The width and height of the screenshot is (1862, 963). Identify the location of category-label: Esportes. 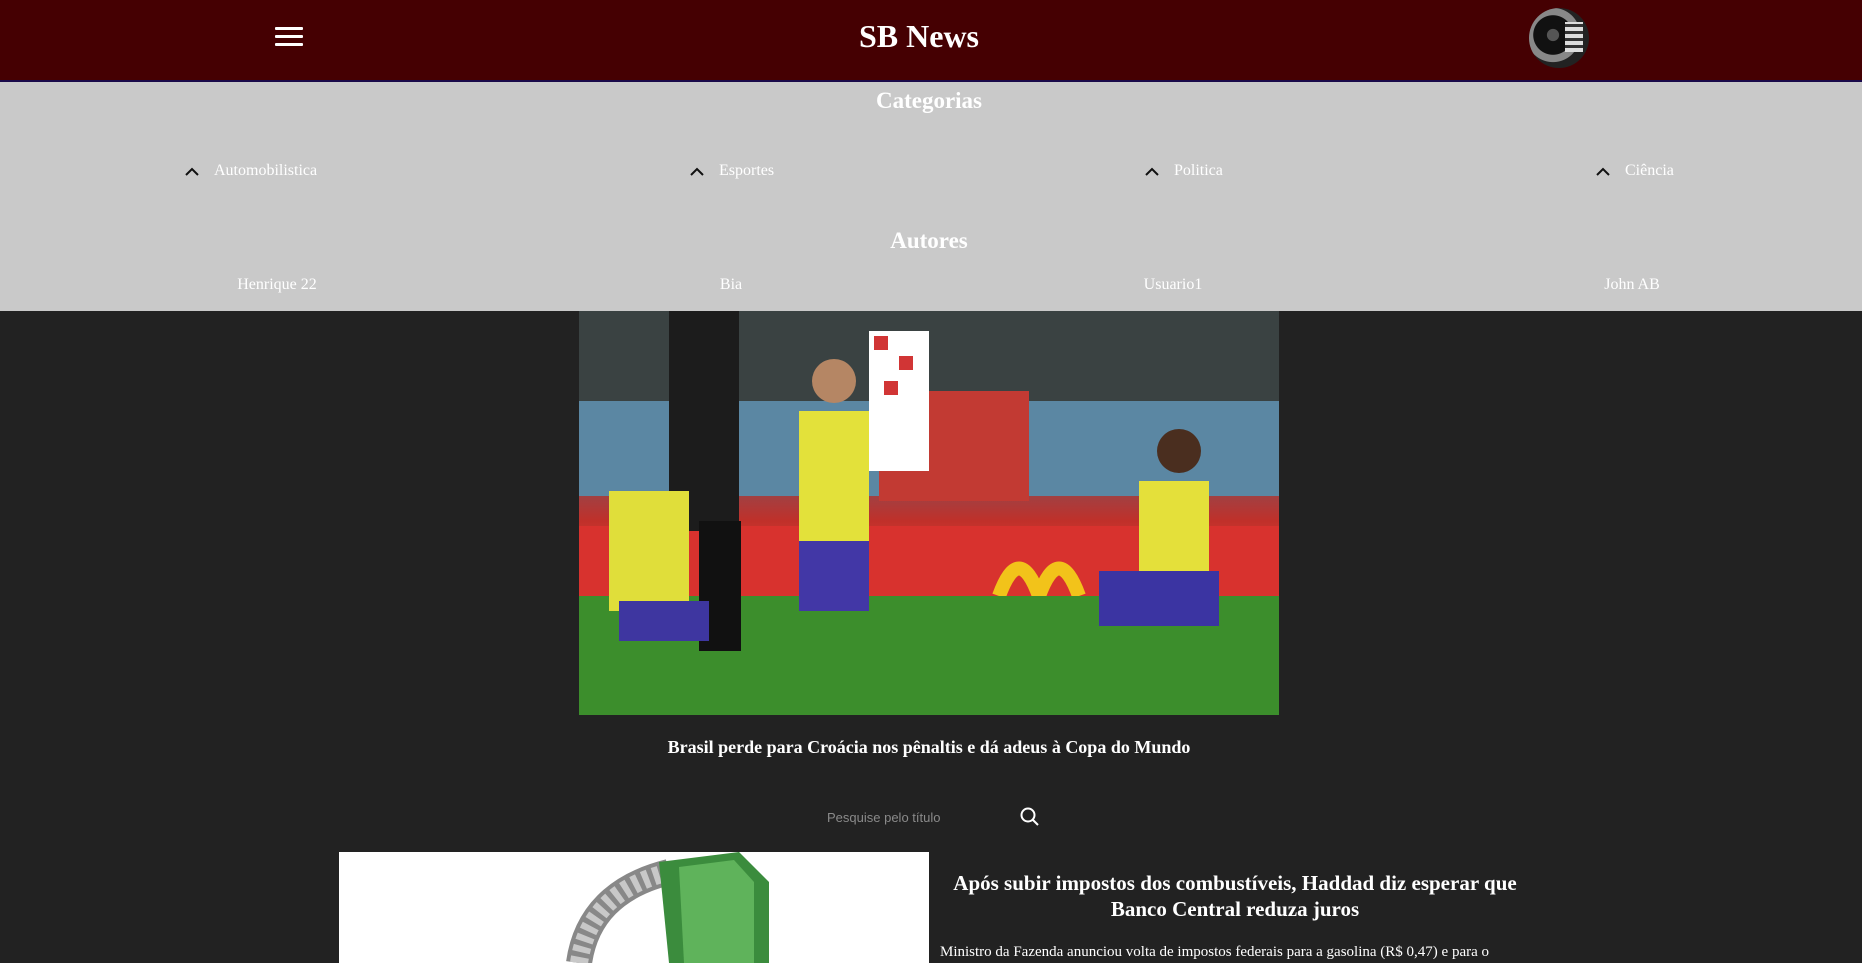
(747, 170).